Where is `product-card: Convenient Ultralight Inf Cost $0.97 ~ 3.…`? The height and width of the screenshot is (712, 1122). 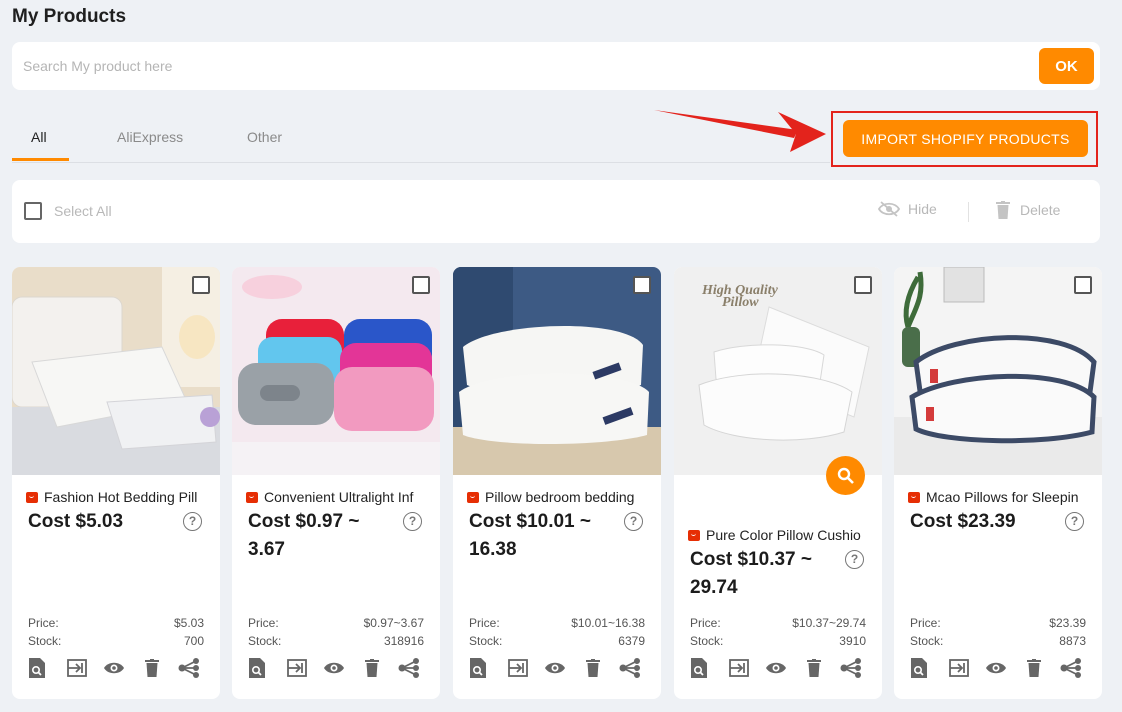 product-card: Convenient Ultralight Inf Cost $0.97 ~ 3.… is located at coordinates (336, 483).